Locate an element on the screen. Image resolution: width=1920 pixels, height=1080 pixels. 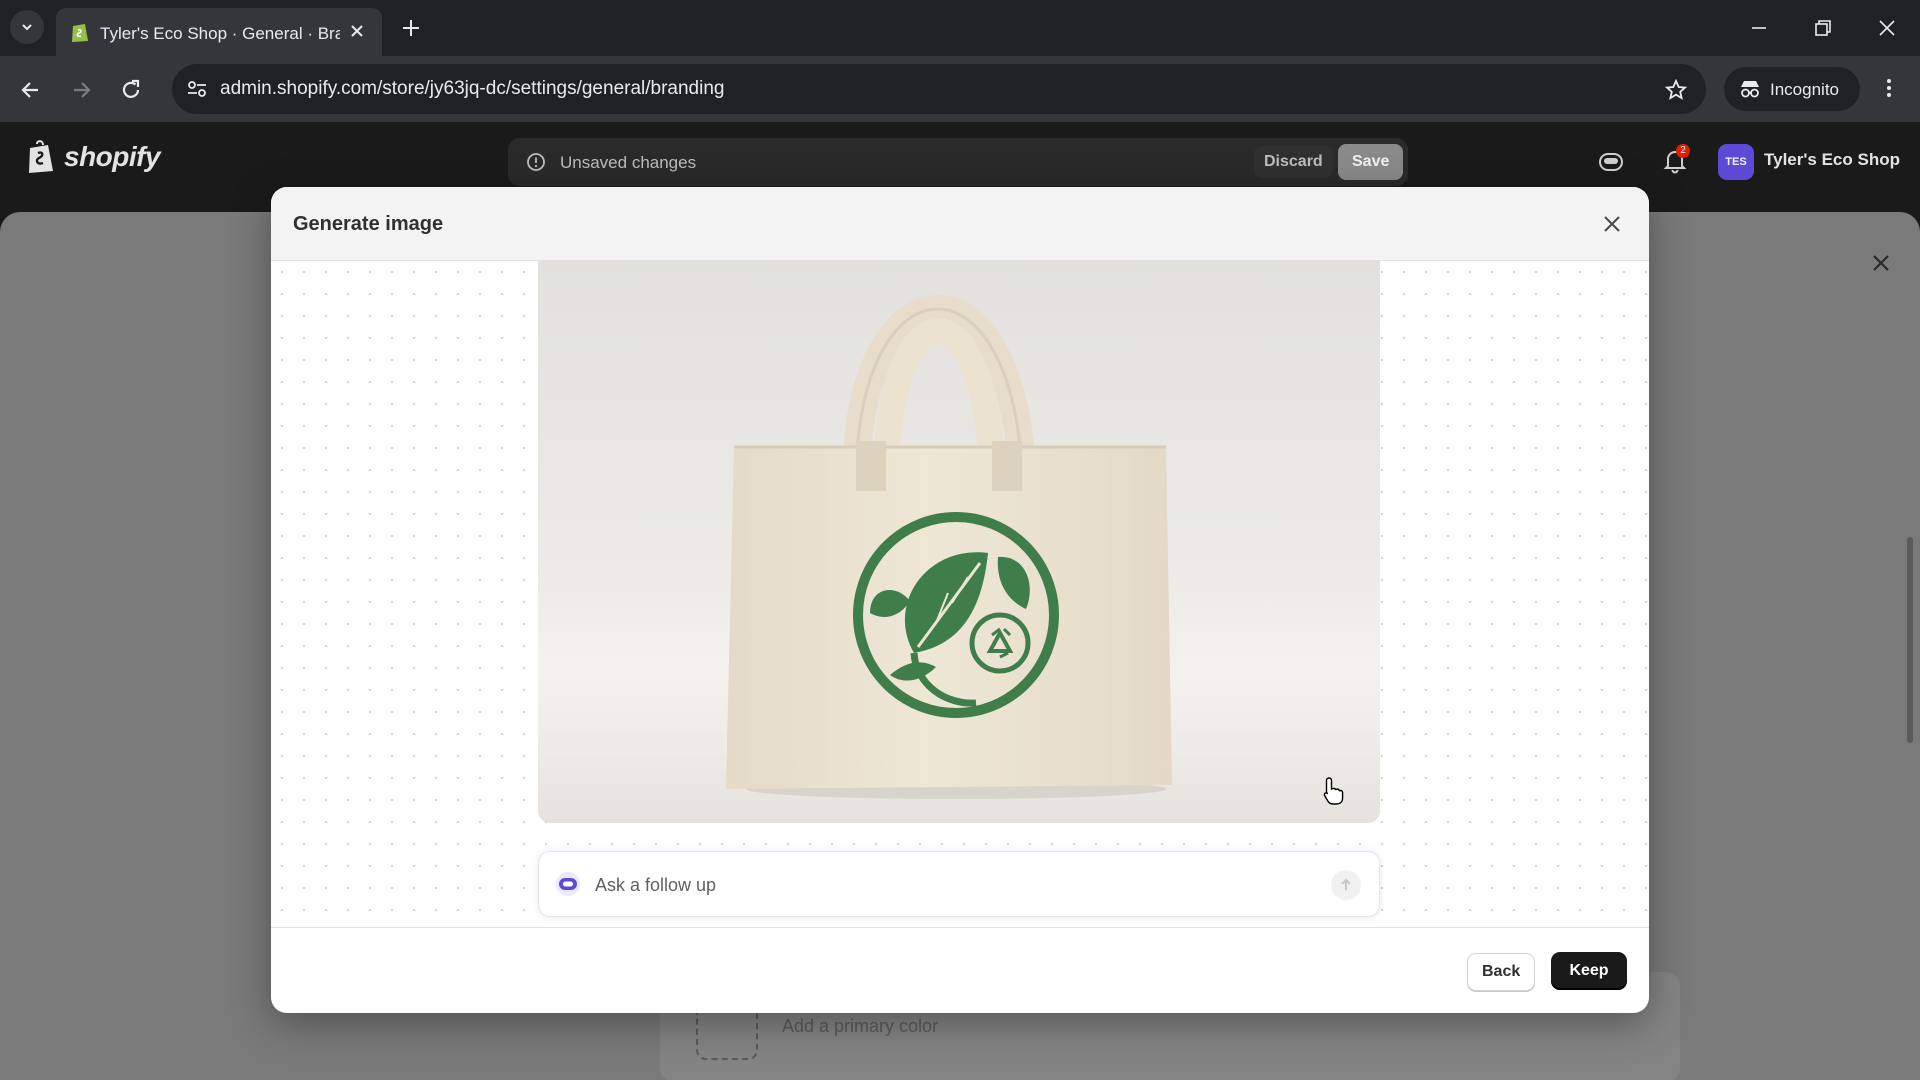
back-arrow-icon is located at coordinates (31, 90).